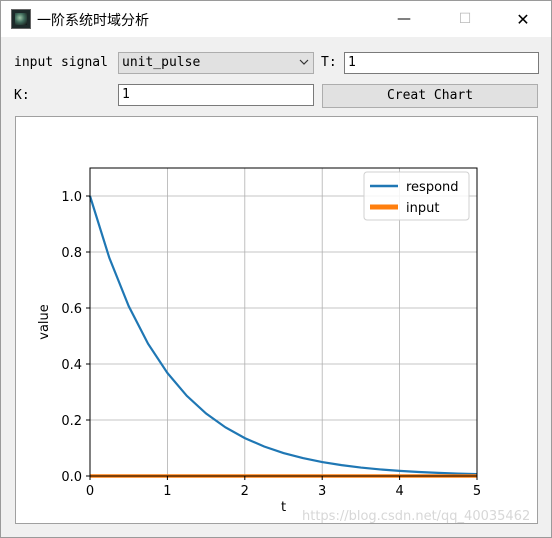 Image resolution: width=552 pixels, height=538 pixels. What do you see at coordinates (22, 95) in the screenshot?
I see `k-label: K:` at bounding box center [22, 95].